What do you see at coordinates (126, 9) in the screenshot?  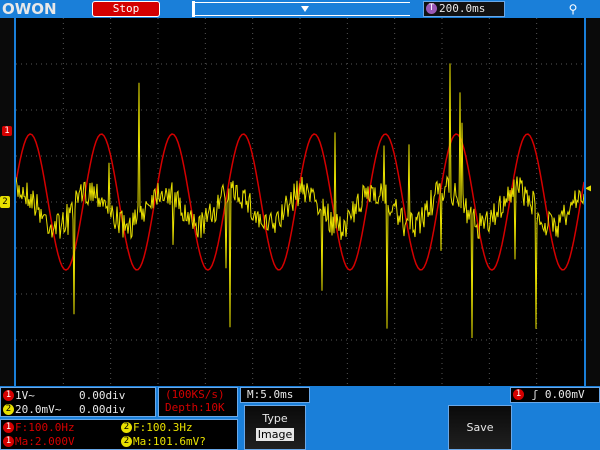 I see `run-stop-status: Stop` at bounding box center [126, 9].